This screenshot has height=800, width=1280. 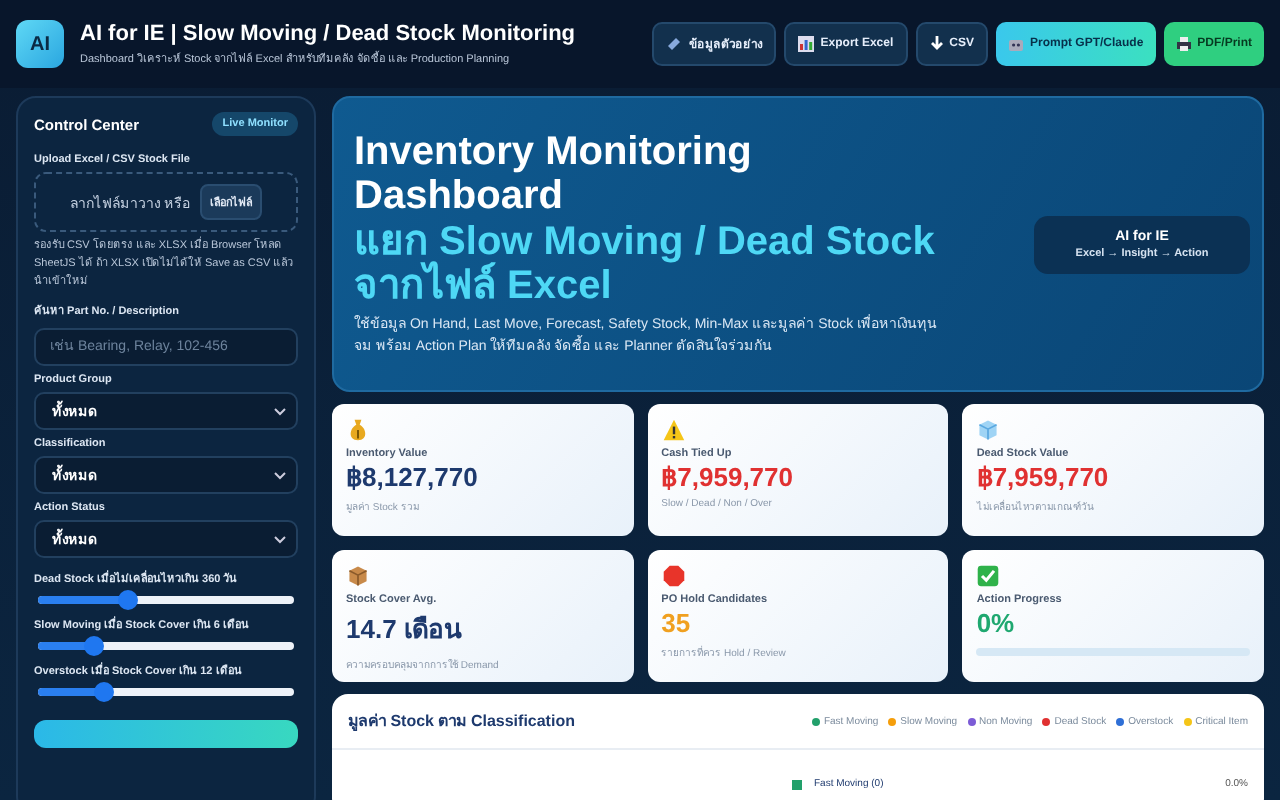 What do you see at coordinates (40, 44) in the screenshot?
I see `app-logo: AI` at bounding box center [40, 44].